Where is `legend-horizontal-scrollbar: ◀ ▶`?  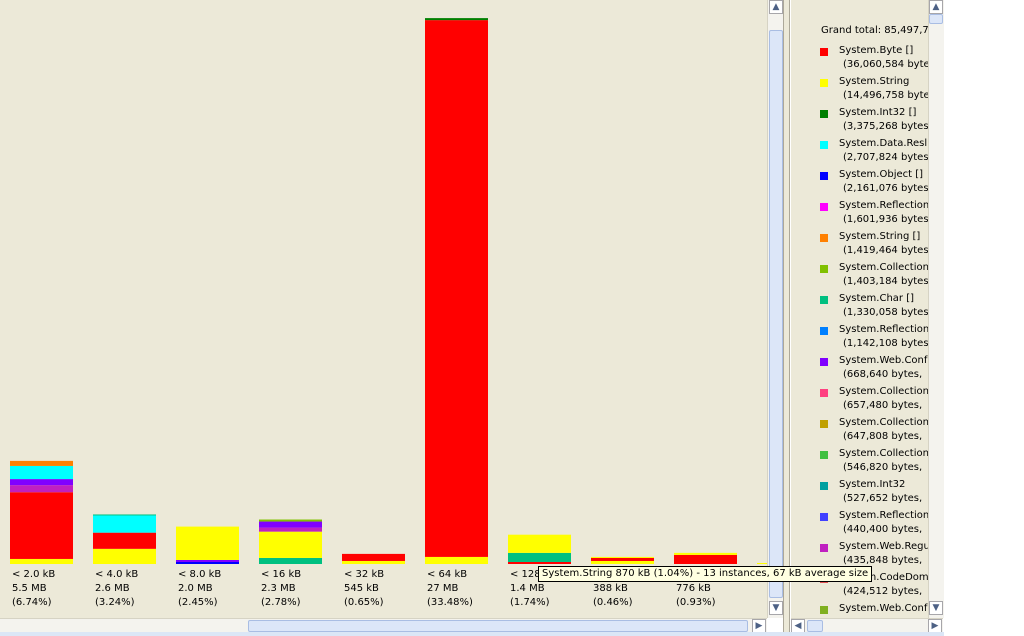 legend-horizontal-scrollbar: ◀ ▶ is located at coordinates (867, 625).